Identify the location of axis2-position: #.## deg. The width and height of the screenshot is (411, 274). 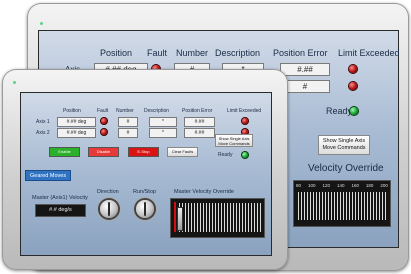
(76, 133).